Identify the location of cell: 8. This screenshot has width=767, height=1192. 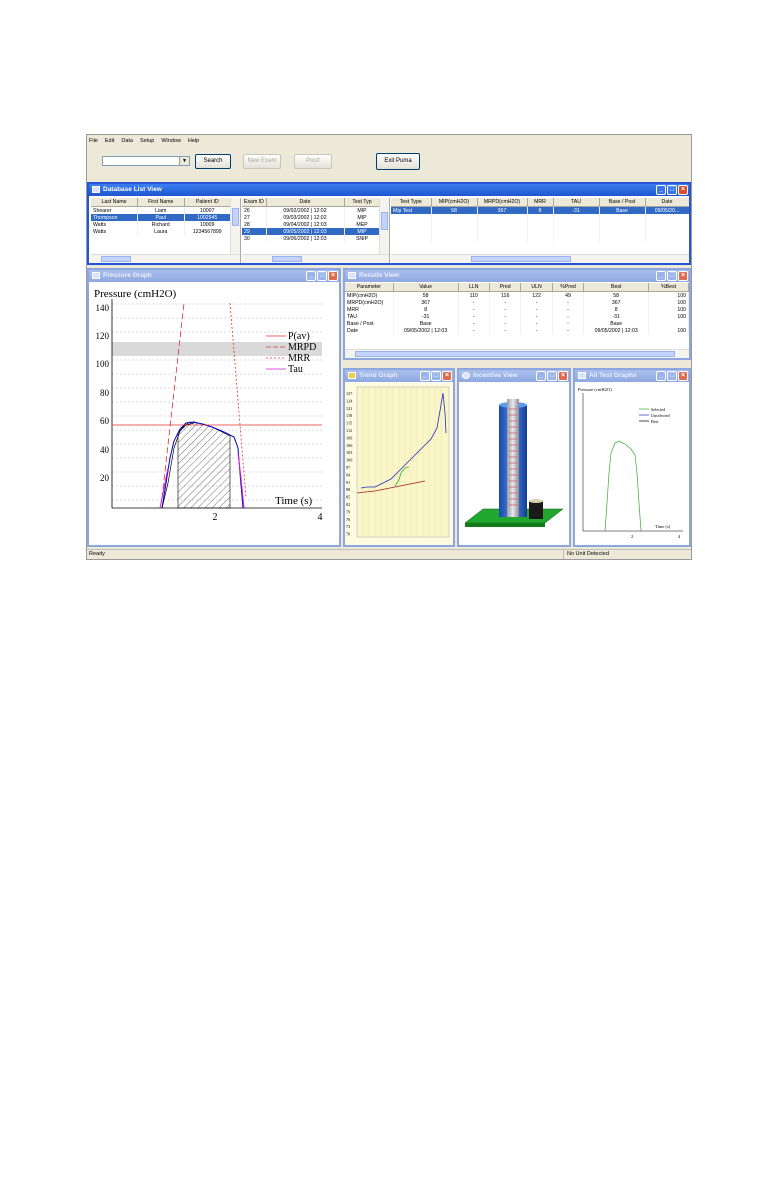
(540, 210).